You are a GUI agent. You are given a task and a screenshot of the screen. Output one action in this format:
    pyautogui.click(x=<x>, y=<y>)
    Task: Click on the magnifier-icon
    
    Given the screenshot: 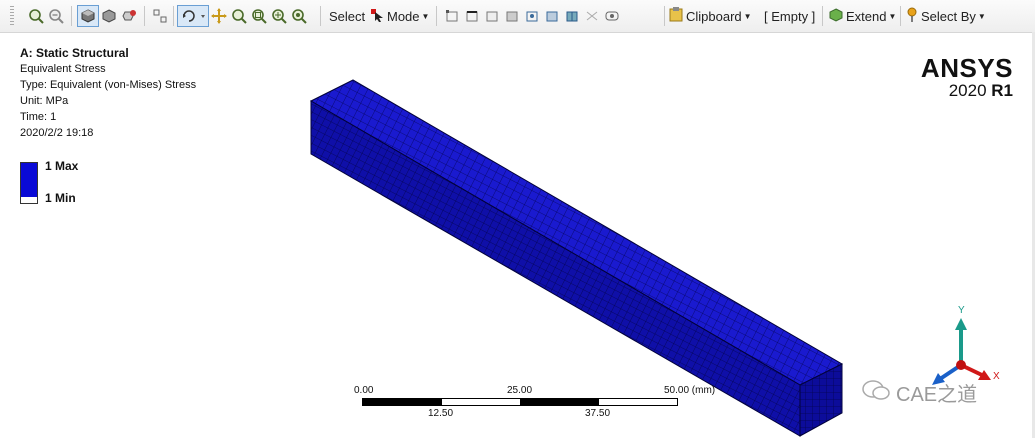 What is the action you would take?
    pyautogui.click(x=299, y=16)
    